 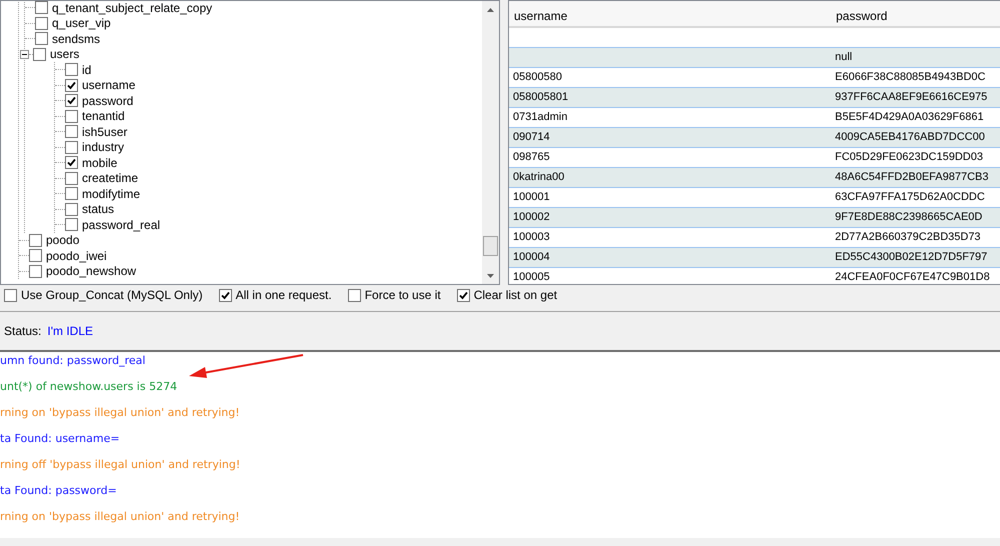 I want to click on scroll-thumb, so click(x=490, y=246).